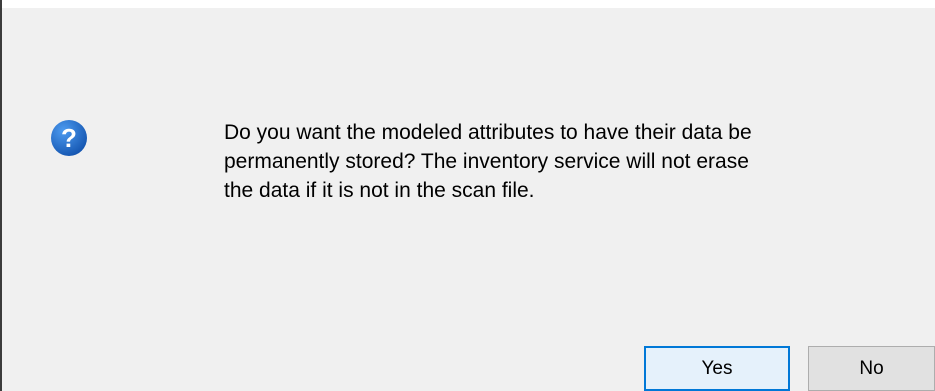 The height and width of the screenshot is (391, 935). Describe the element at coordinates (1, 195) in the screenshot. I see `dialog-left-border` at that location.